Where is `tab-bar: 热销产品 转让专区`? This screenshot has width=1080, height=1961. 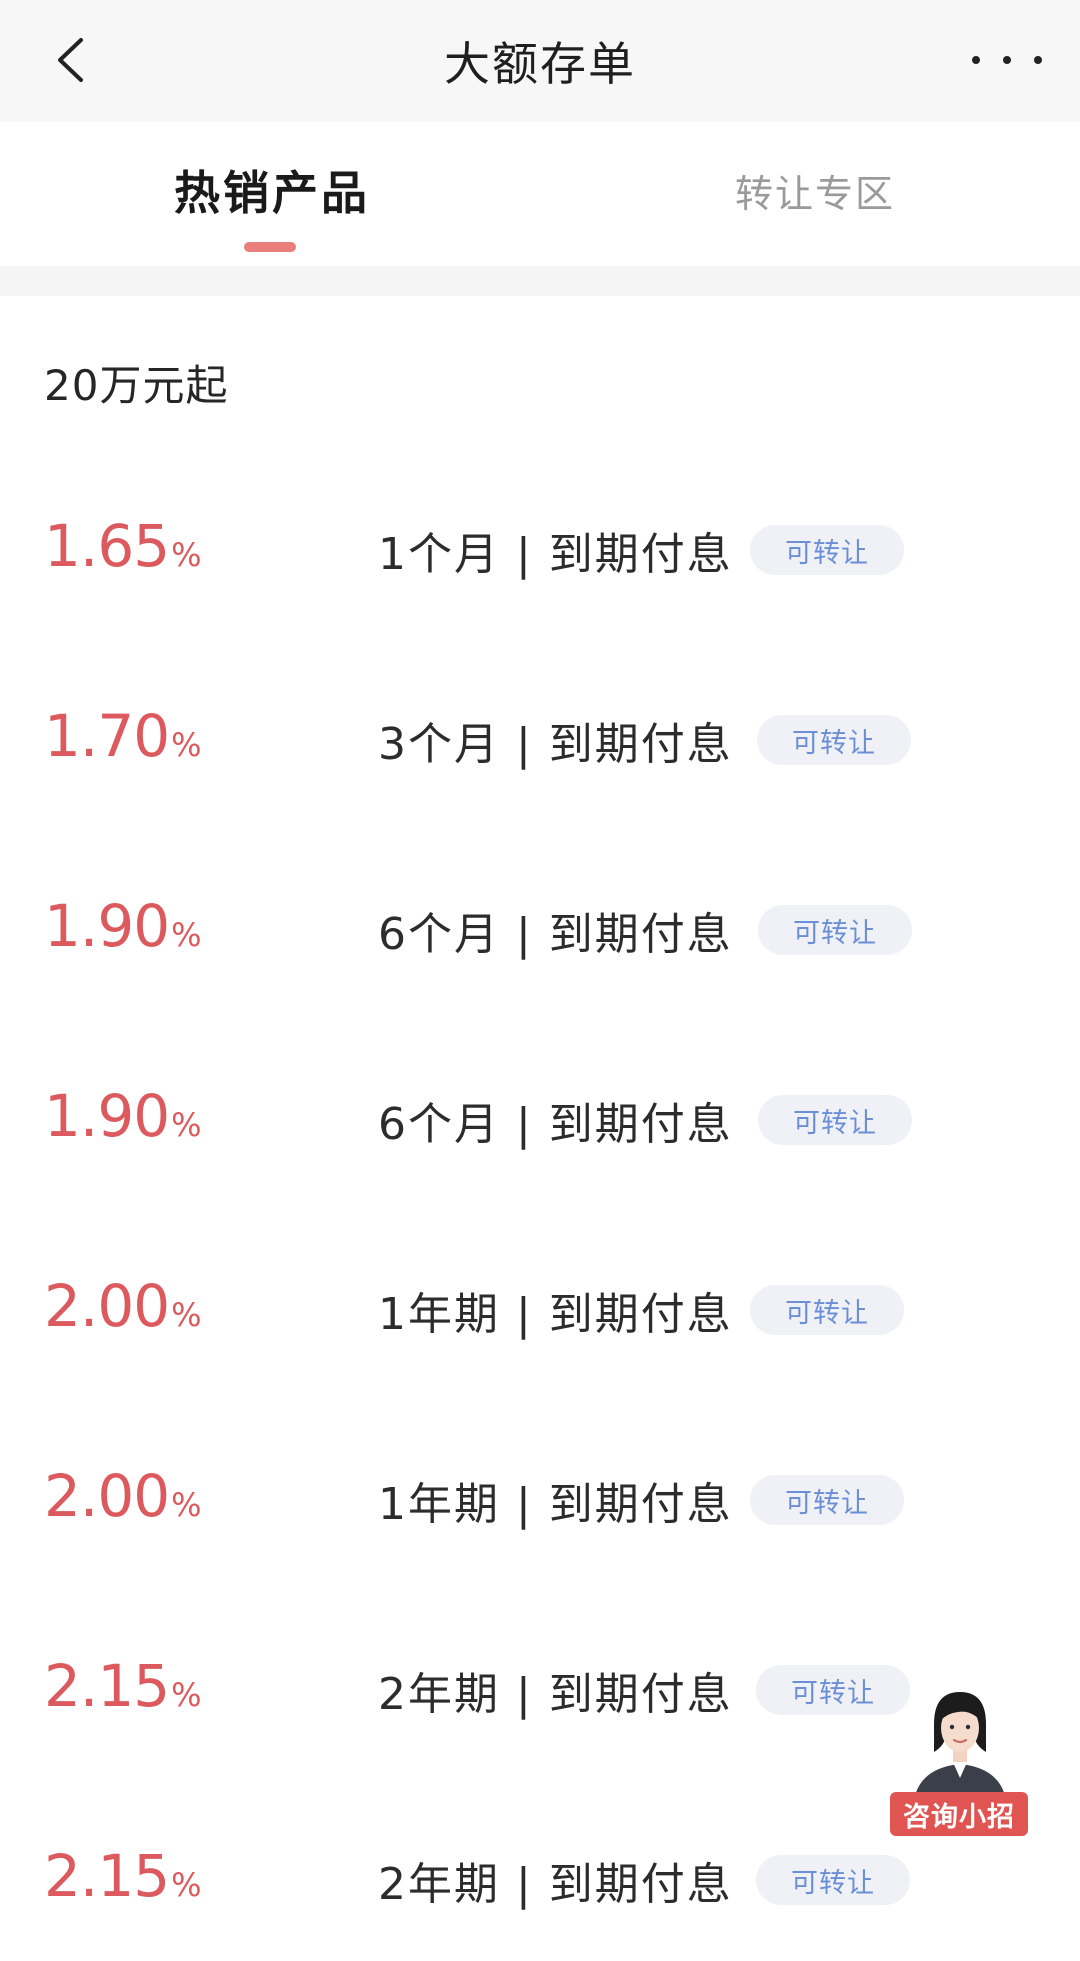
tab-bar: 热销产品 转让专区 is located at coordinates (540, 194).